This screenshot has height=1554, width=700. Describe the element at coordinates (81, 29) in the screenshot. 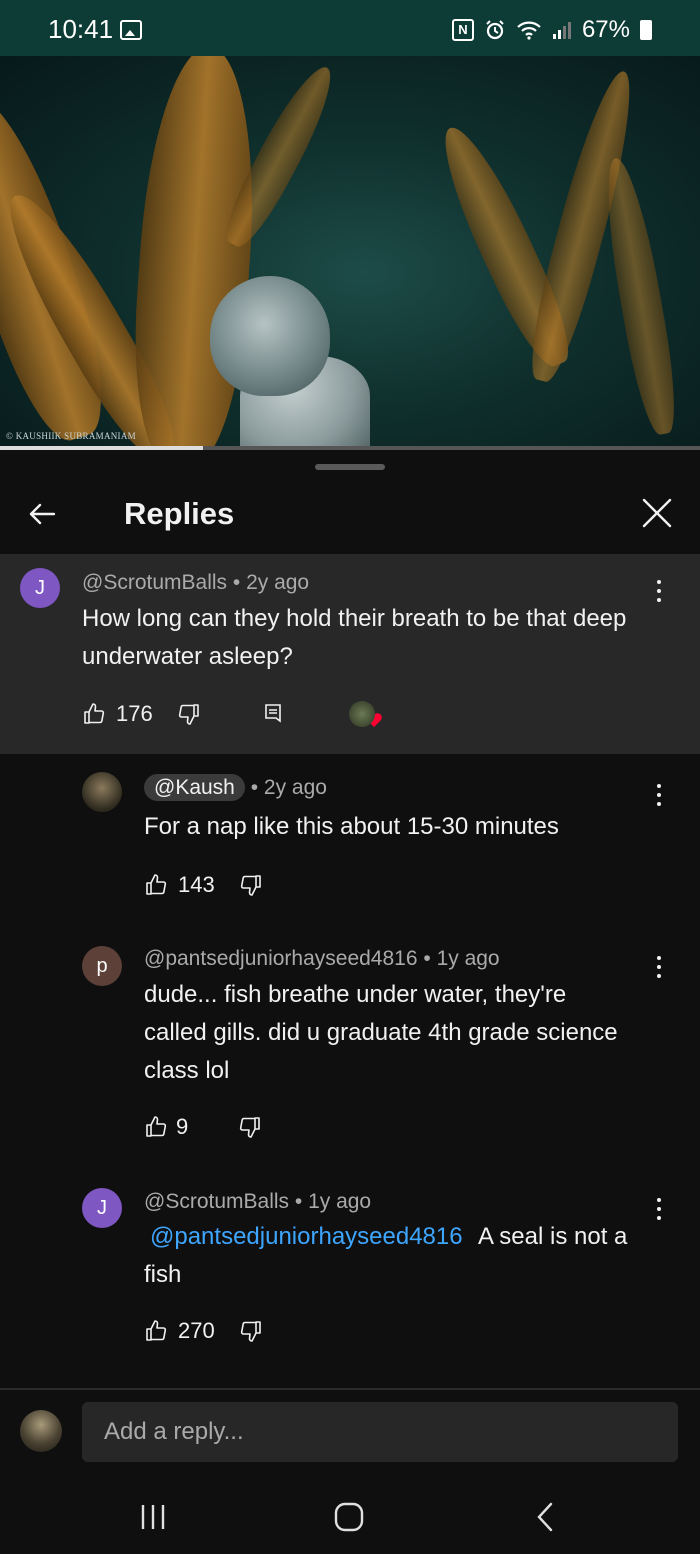

I see `status-time: 10:41` at that location.